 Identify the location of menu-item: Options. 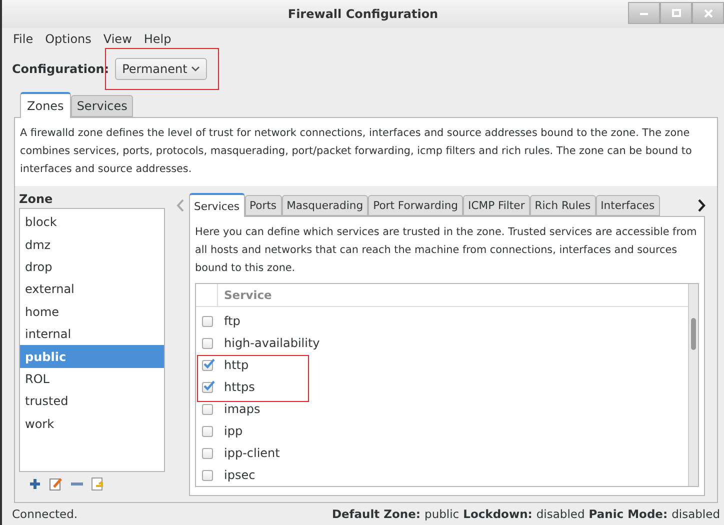
(68, 39).